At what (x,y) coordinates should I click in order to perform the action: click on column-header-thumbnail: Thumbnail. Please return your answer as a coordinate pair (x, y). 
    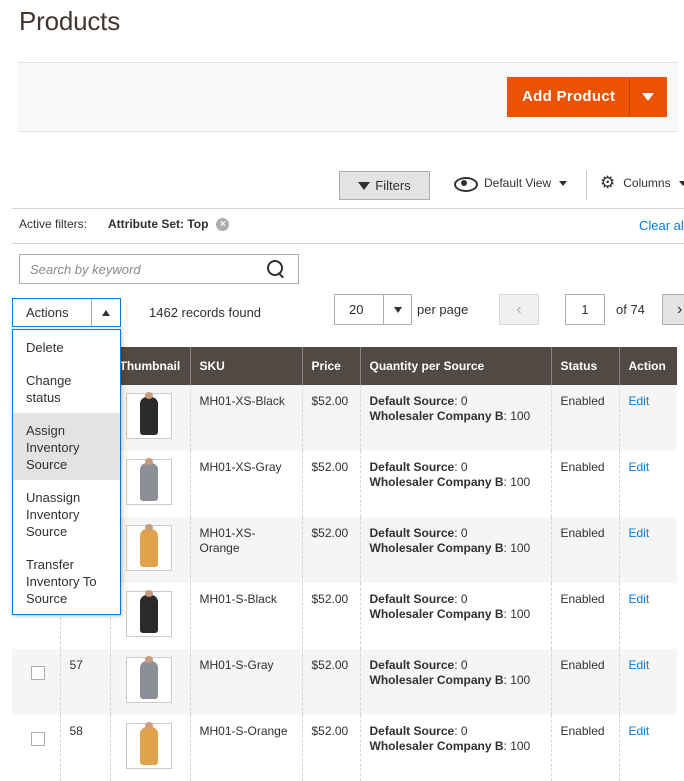
    Looking at the image, I should click on (149, 366).